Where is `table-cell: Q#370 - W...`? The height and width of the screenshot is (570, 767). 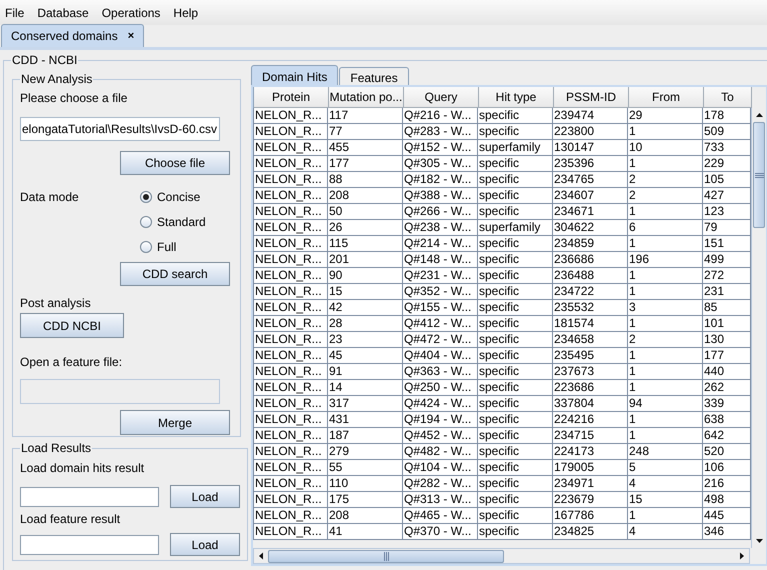
table-cell: Q#370 - W... is located at coordinates (440, 532).